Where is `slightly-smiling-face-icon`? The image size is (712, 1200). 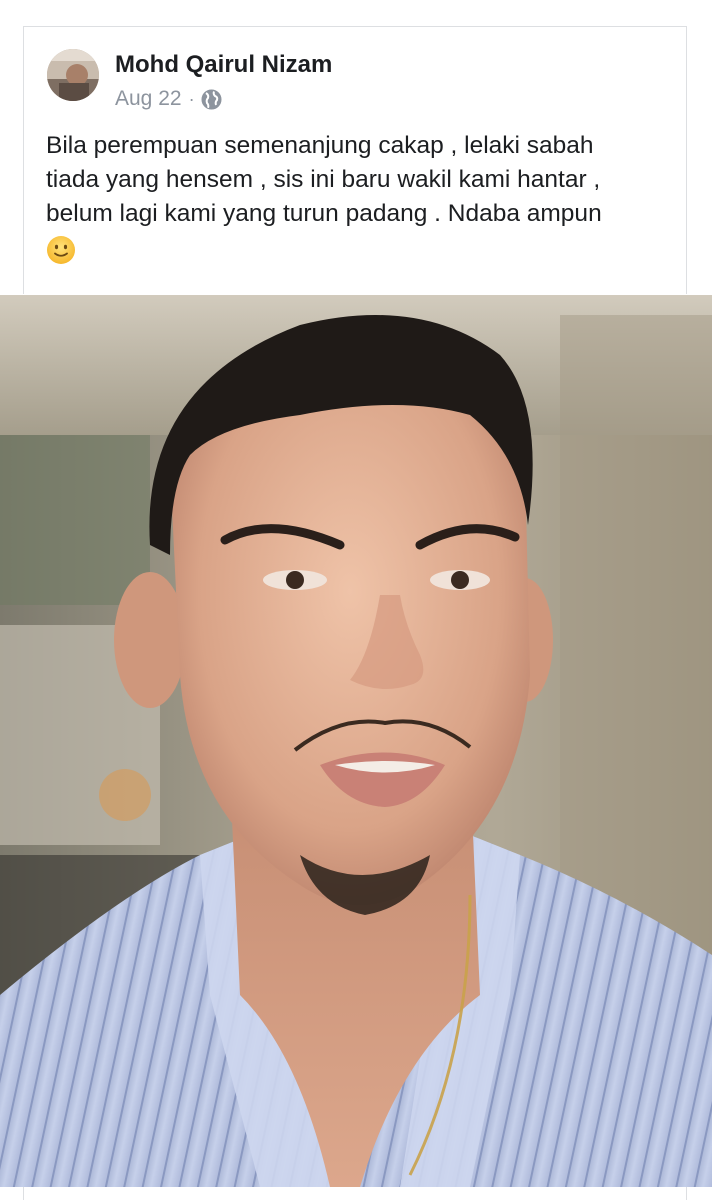
slightly-smiling-face-icon is located at coordinates (61, 250).